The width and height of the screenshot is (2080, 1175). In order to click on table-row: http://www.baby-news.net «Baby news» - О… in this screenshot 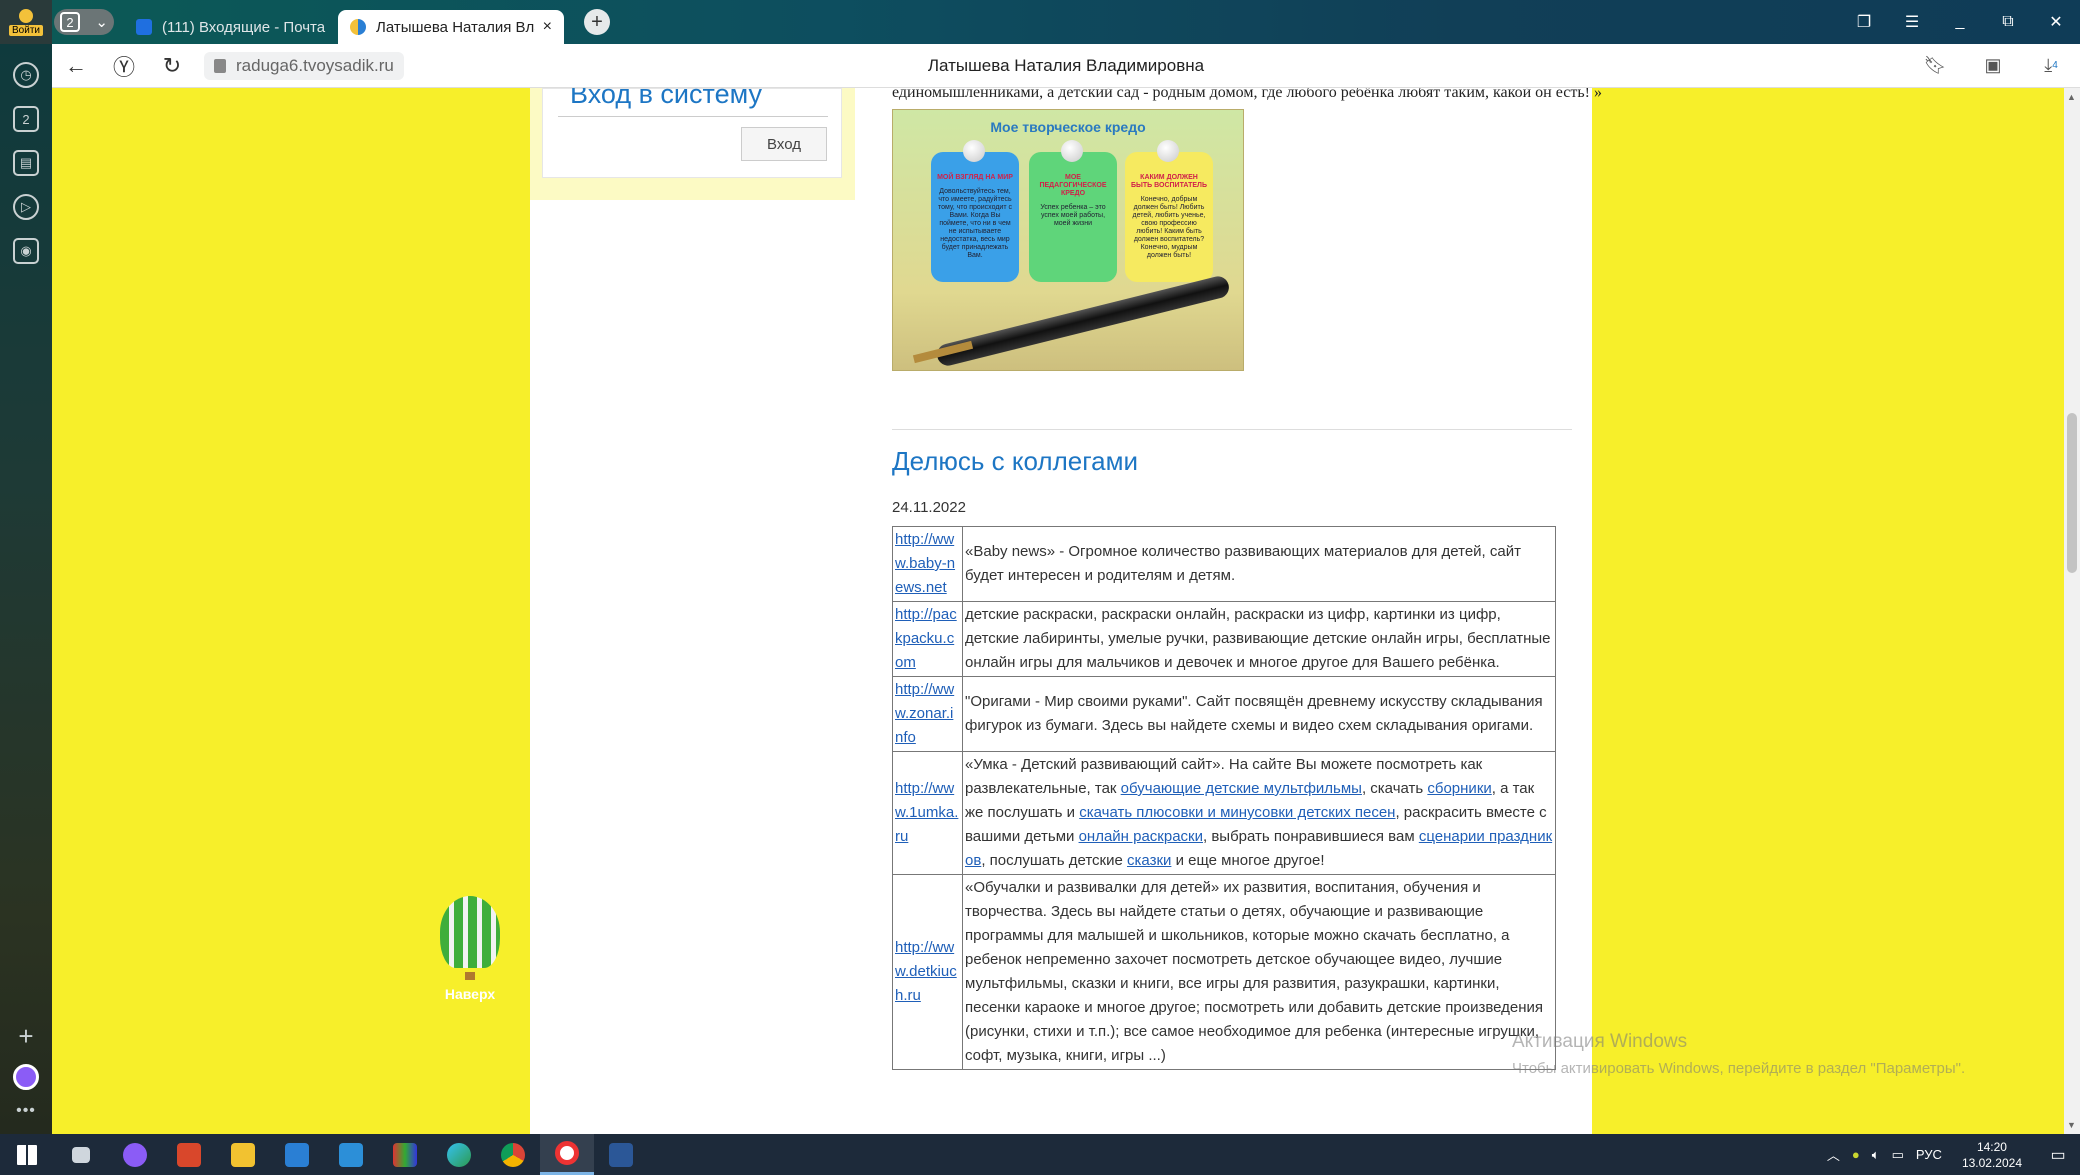, I will do `click(1224, 564)`.